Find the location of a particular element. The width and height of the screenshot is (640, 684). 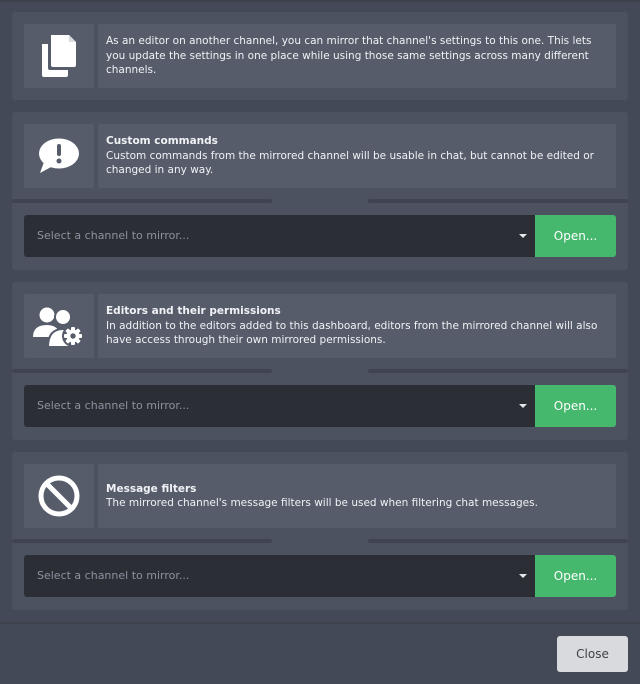

custom-commands-title: Custom commands is located at coordinates (162, 141).